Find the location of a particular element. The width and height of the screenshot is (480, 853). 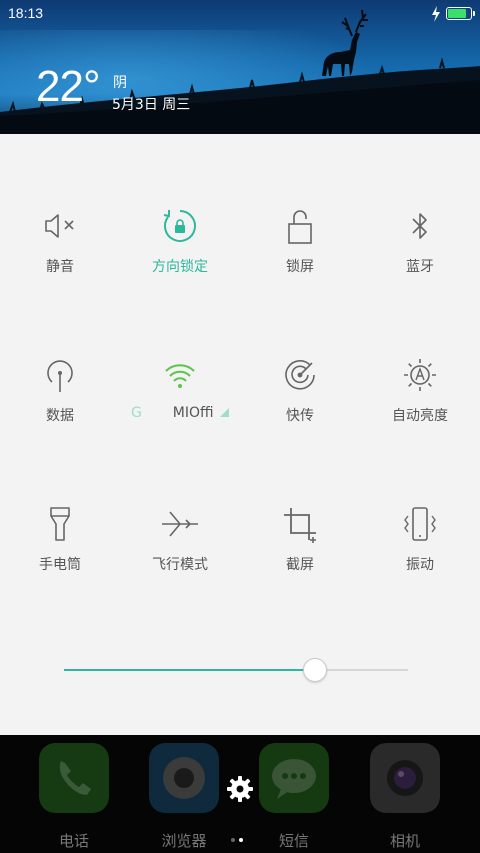

lock-icon is located at coordinates (300, 227).